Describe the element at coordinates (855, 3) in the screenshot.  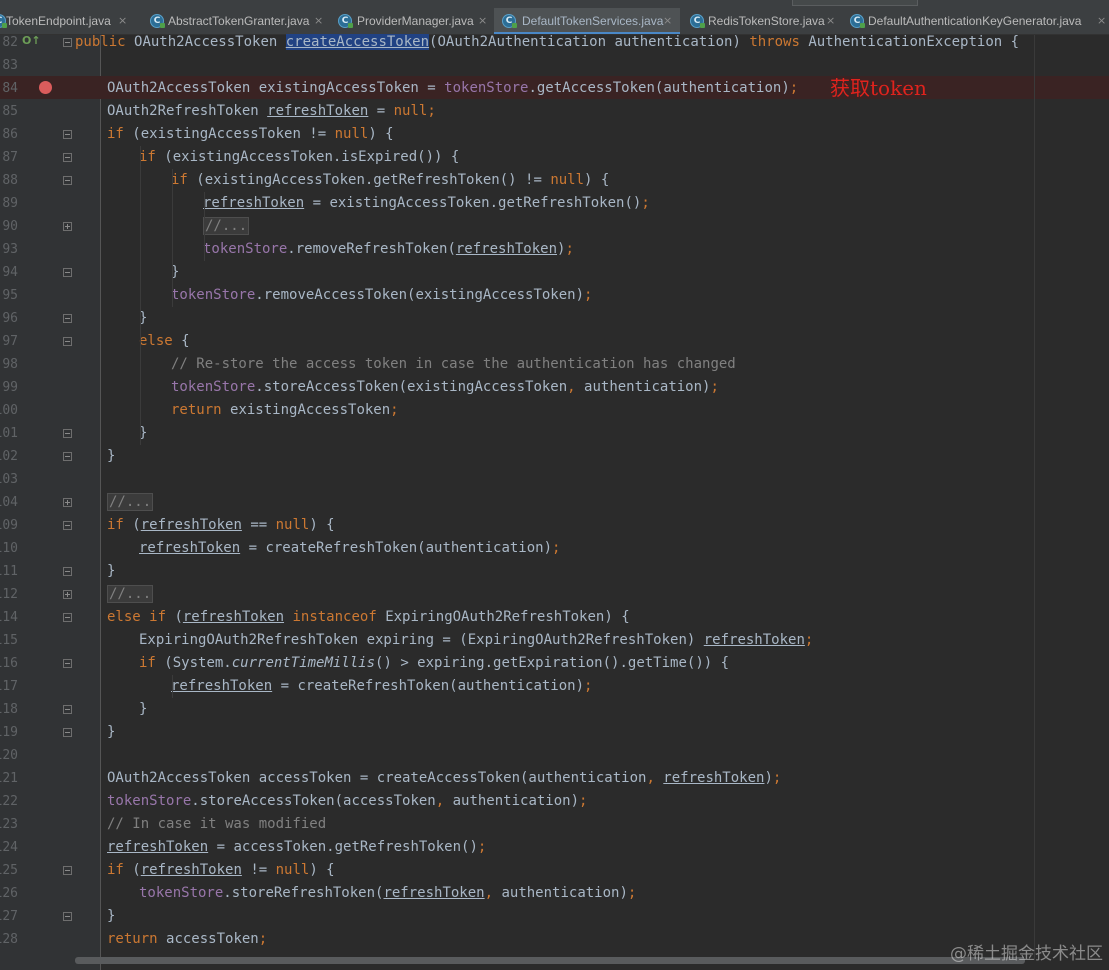
I see `run-config-selector` at that location.